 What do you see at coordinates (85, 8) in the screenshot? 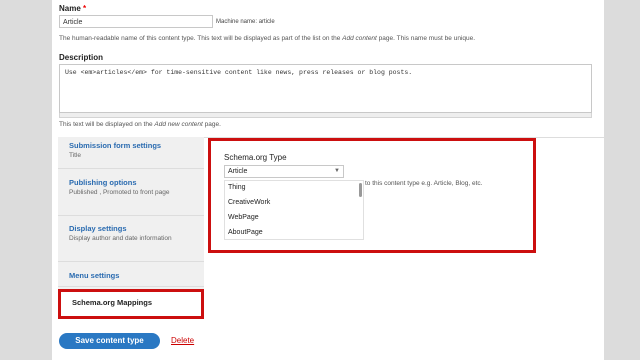
I see `required-mark: *` at bounding box center [85, 8].